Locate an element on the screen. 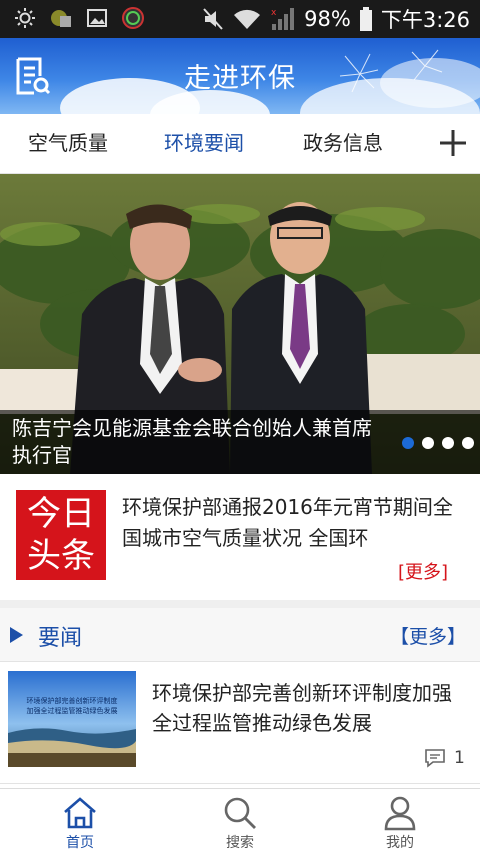 The width and height of the screenshot is (480, 854). carousel-indicator is located at coordinates (438, 443).